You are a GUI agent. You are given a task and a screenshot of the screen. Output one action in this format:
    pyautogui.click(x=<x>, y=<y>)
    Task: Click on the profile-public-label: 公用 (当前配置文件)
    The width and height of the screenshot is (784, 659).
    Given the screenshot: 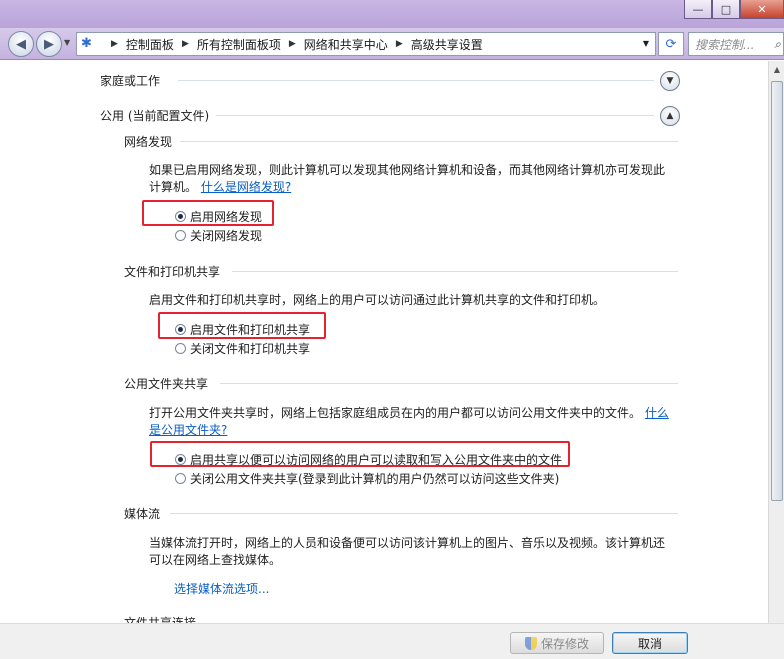 What is the action you would take?
    pyautogui.click(x=154, y=115)
    